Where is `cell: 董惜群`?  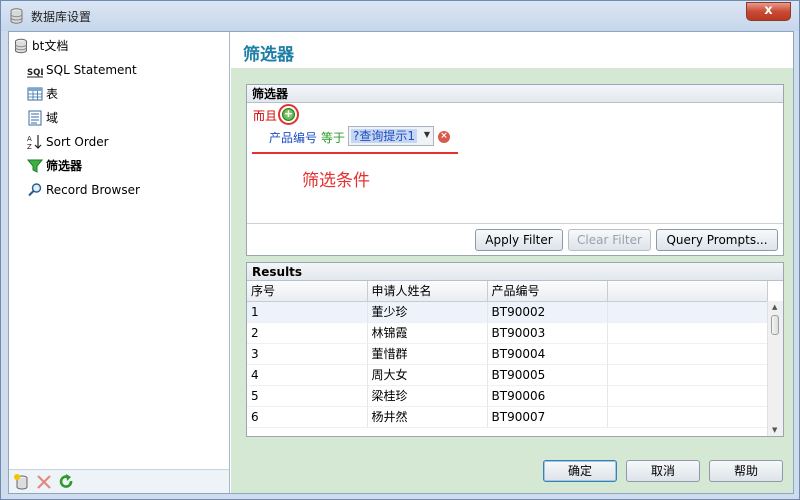
cell: 董惜群 is located at coordinates (427, 354).